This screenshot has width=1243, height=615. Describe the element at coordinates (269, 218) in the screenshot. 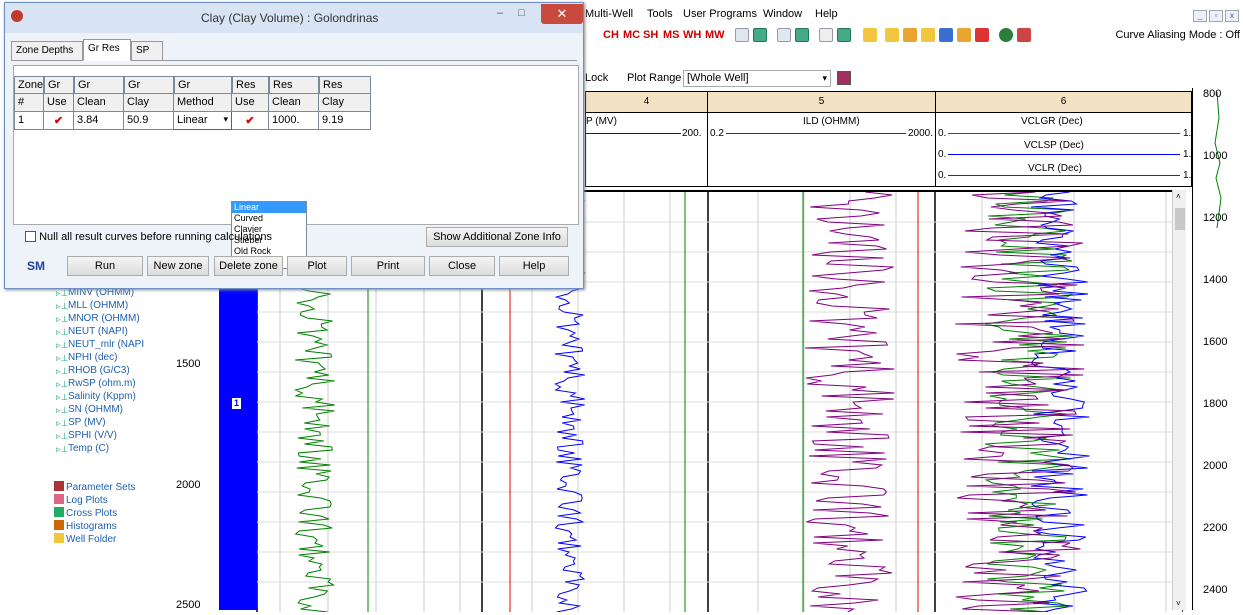

I see `method-option: Curved` at that location.